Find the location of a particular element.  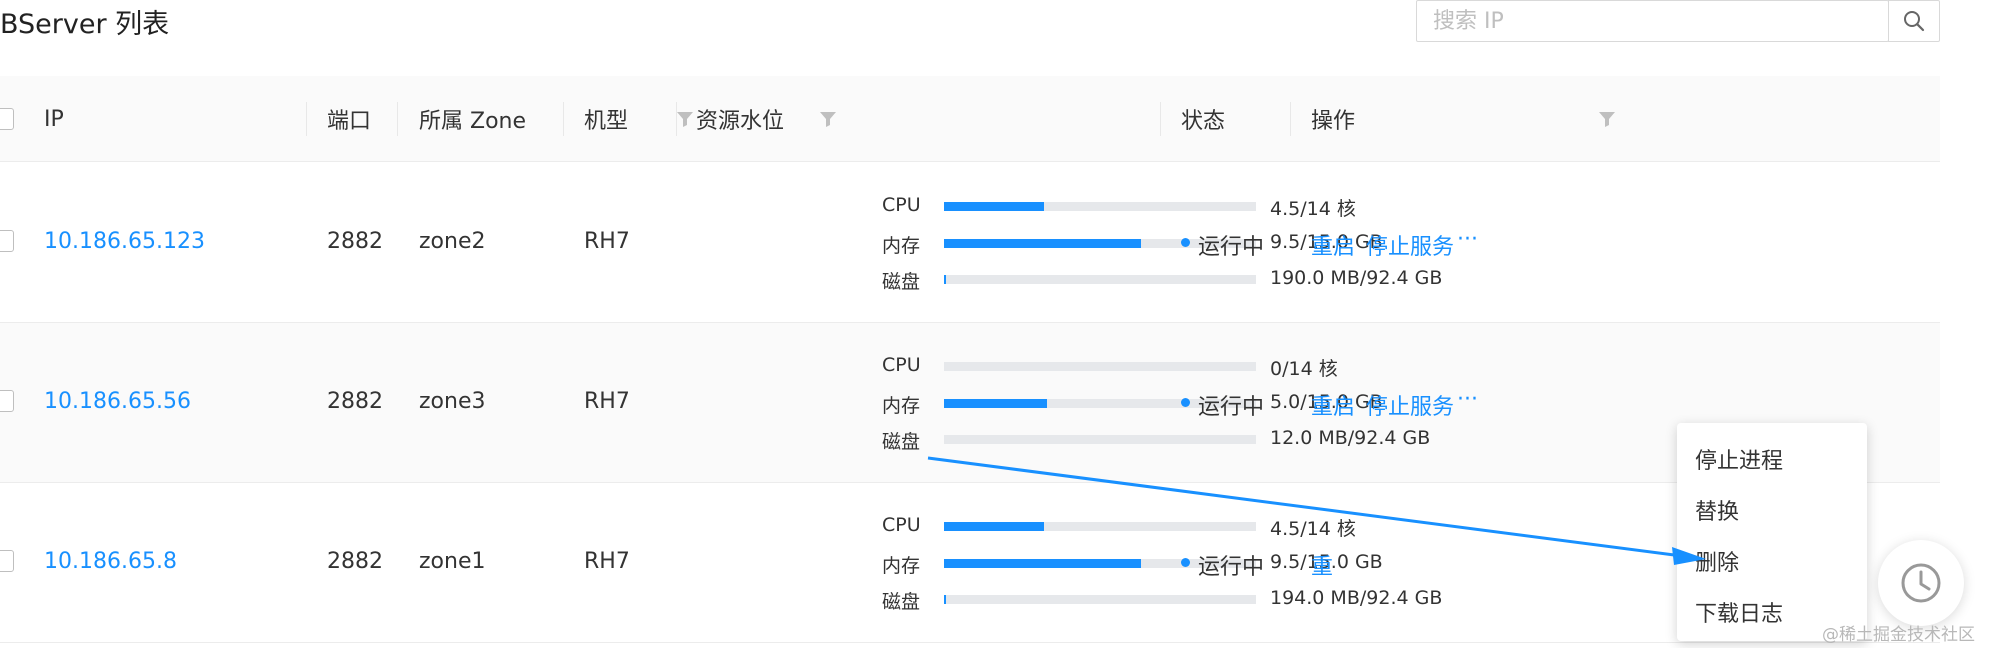

zone-filter-icon is located at coordinates (685, 119).